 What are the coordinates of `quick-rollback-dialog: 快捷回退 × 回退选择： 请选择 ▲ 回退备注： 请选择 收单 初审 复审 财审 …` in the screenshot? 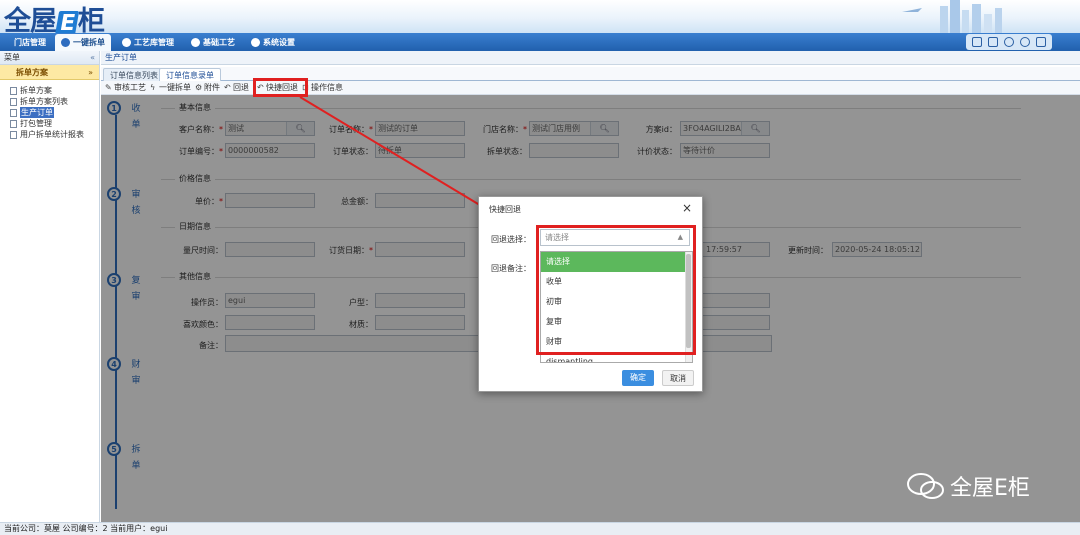 It's located at (590, 294).